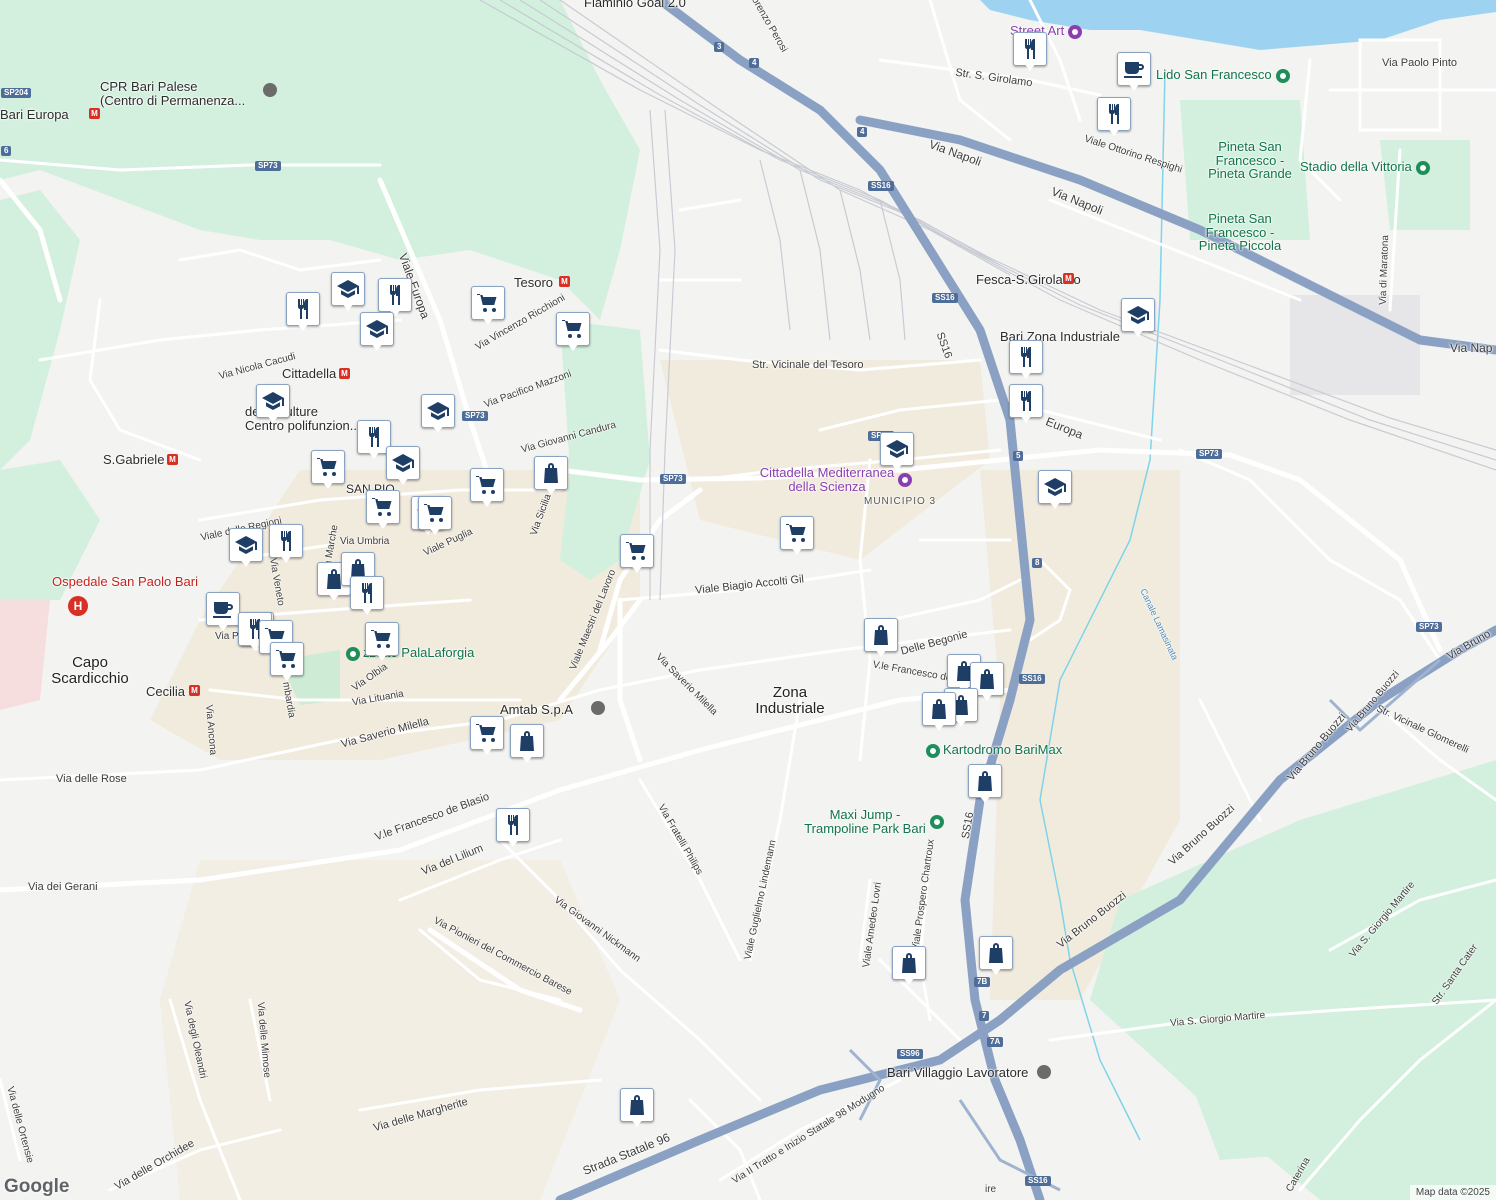 The height and width of the screenshot is (1200, 1496). Describe the element at coordinates (995, 1042) in the screenshot. I see `shield-exit-7a: 7A` at that location.